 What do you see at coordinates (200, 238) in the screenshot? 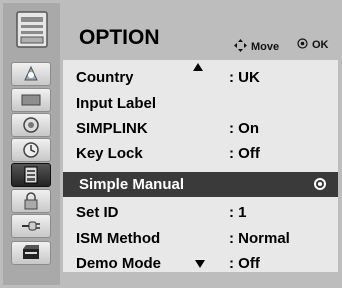
I see `menu-item-ism-method: ISM Method : Normal` at bounding box center [200, 238].